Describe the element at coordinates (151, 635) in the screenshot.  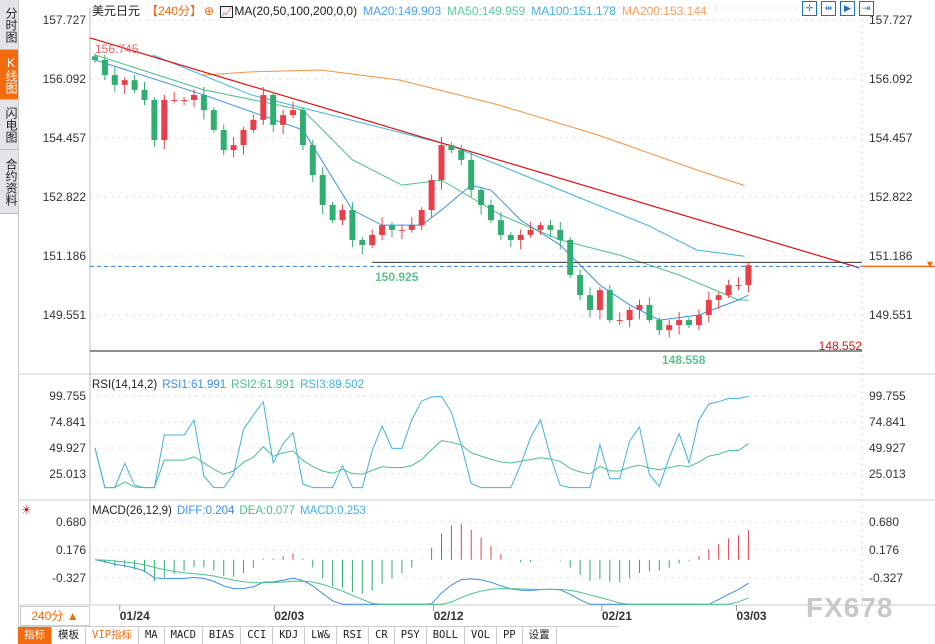
I see `toolbar-ma: MA` at that location.